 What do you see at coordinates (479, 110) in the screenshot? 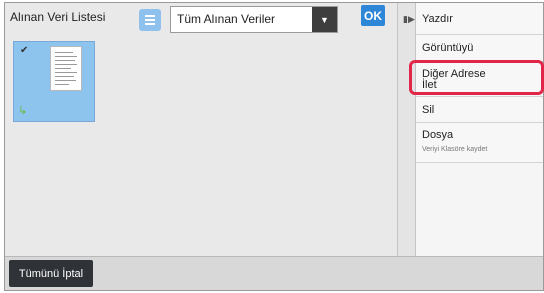
I see `menu-item-delete: Sil` at bounding box center [479, 110].